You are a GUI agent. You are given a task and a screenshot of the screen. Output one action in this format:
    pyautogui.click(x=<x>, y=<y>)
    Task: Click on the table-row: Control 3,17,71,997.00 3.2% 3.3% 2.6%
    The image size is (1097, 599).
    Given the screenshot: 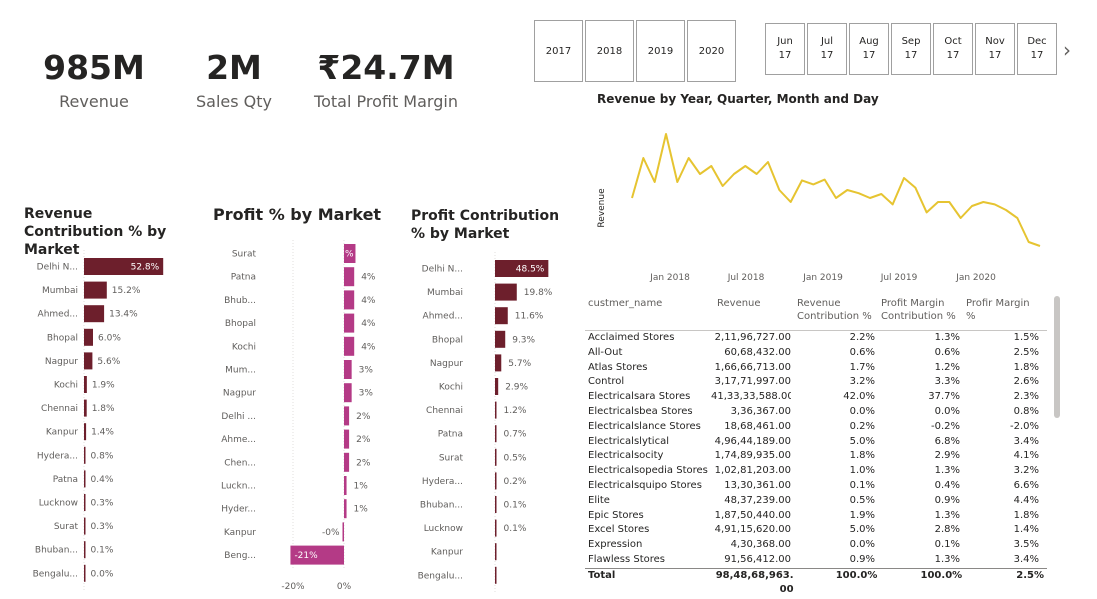 What is the action you would take?
    pyautogui.click(x=816, y=382)
    